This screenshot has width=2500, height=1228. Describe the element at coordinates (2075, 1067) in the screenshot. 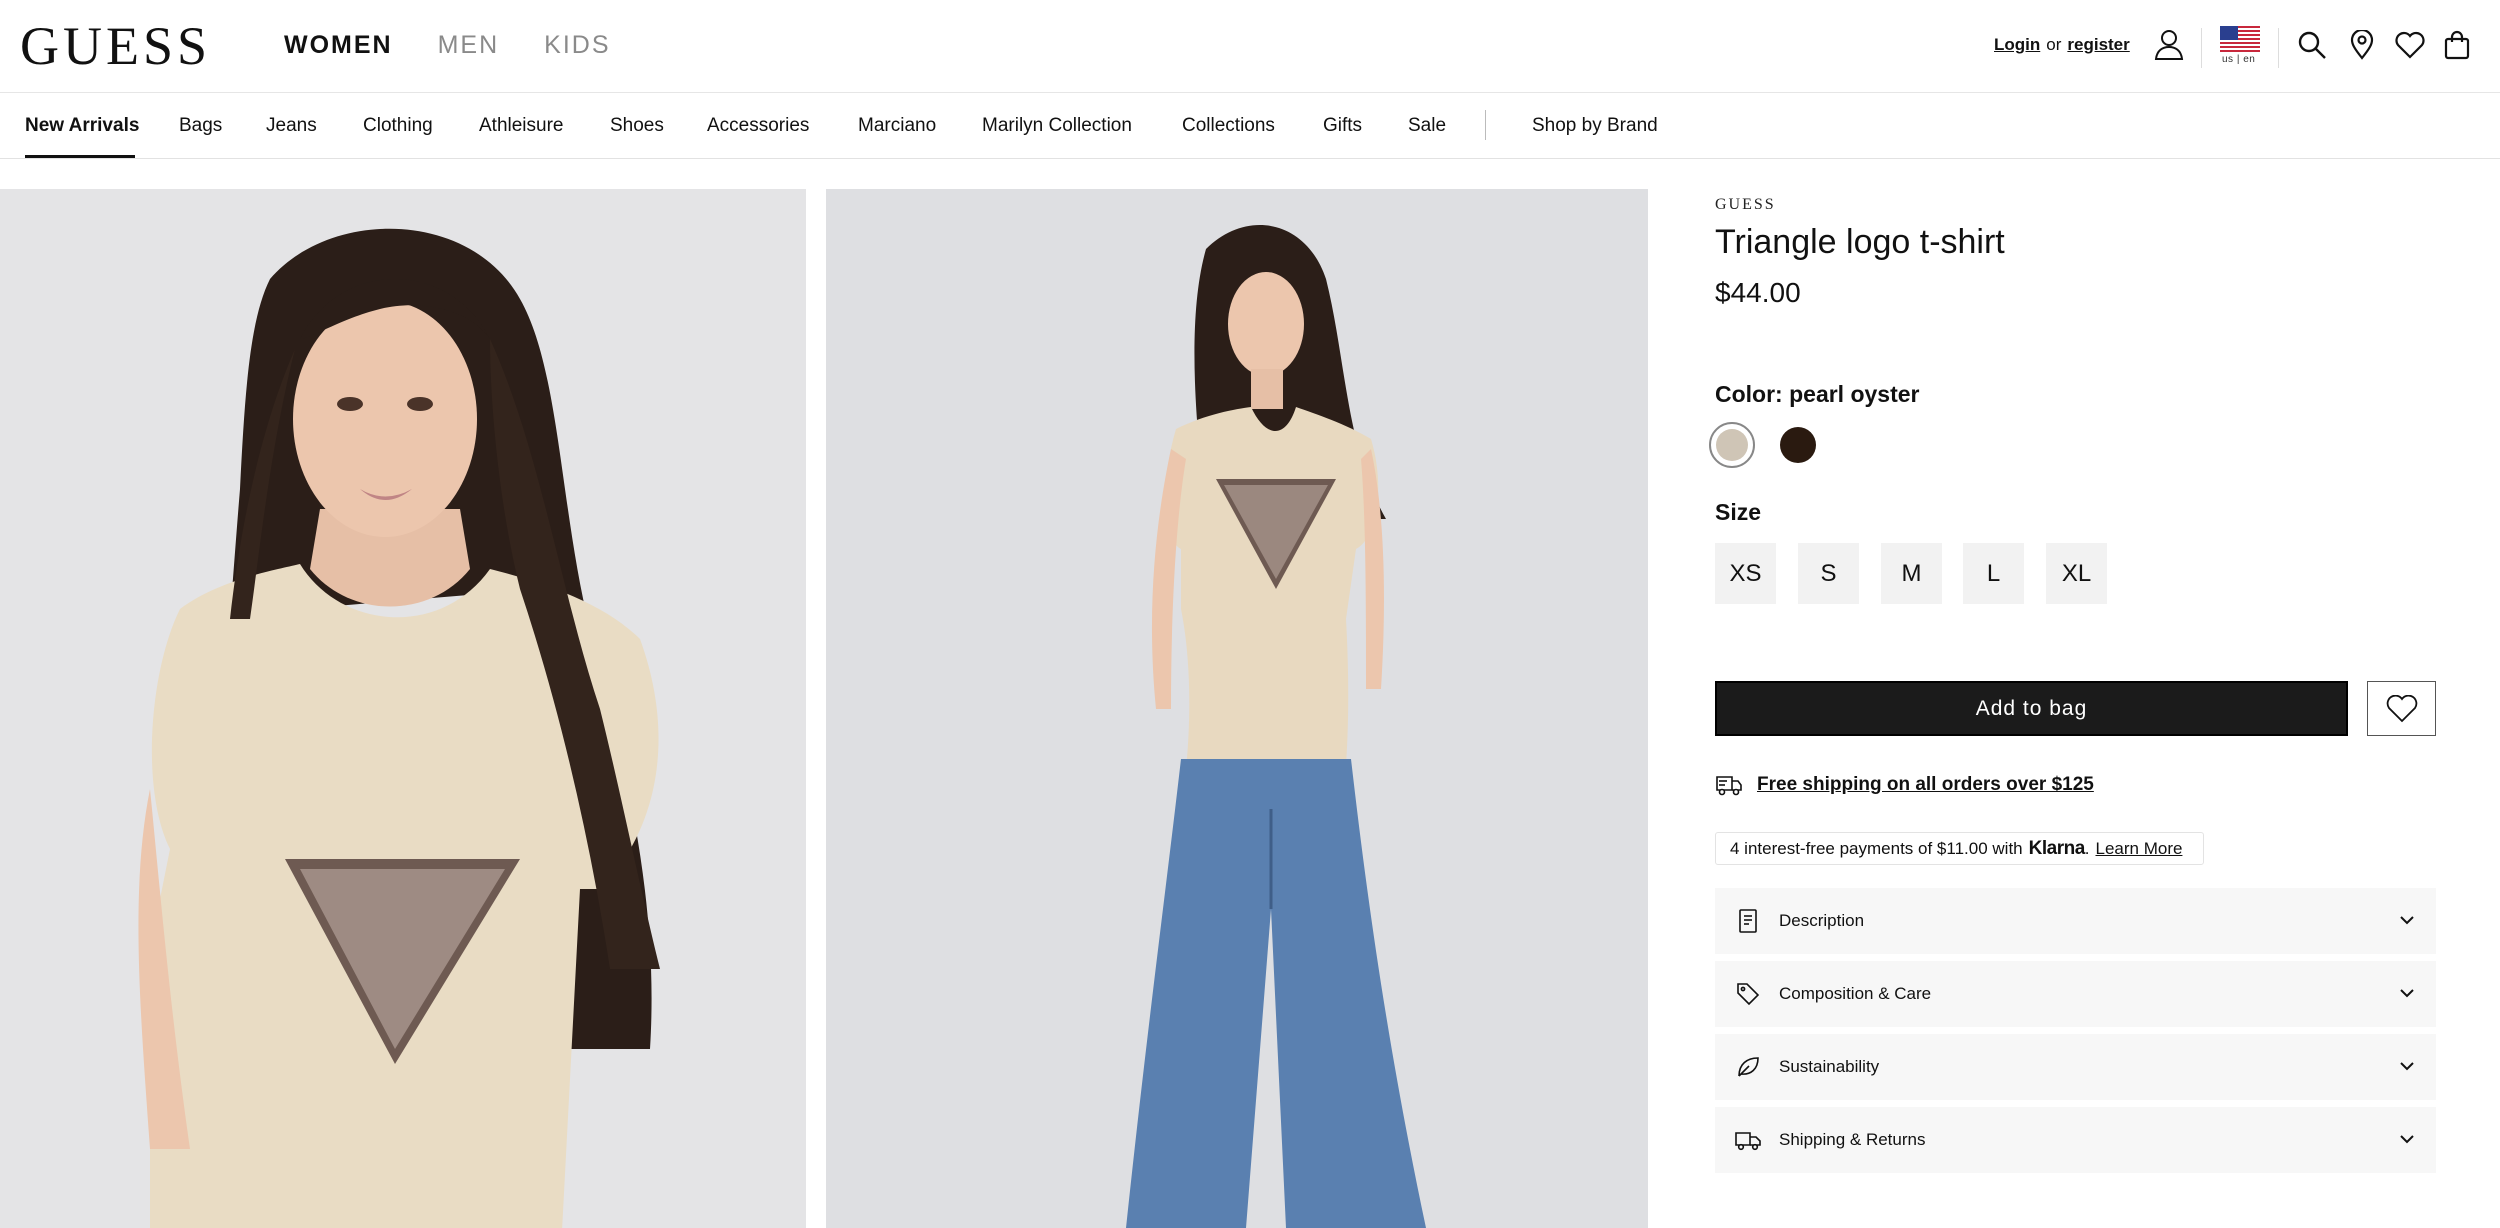

I see `accordion-sustainability: Sustainability` at that location.